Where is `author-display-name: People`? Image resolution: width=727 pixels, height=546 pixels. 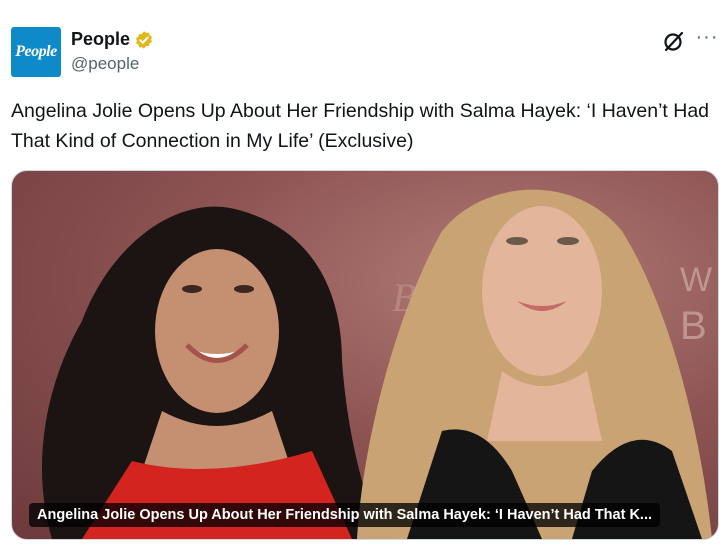 author-display-name: People is located at coordinates (100, 39).